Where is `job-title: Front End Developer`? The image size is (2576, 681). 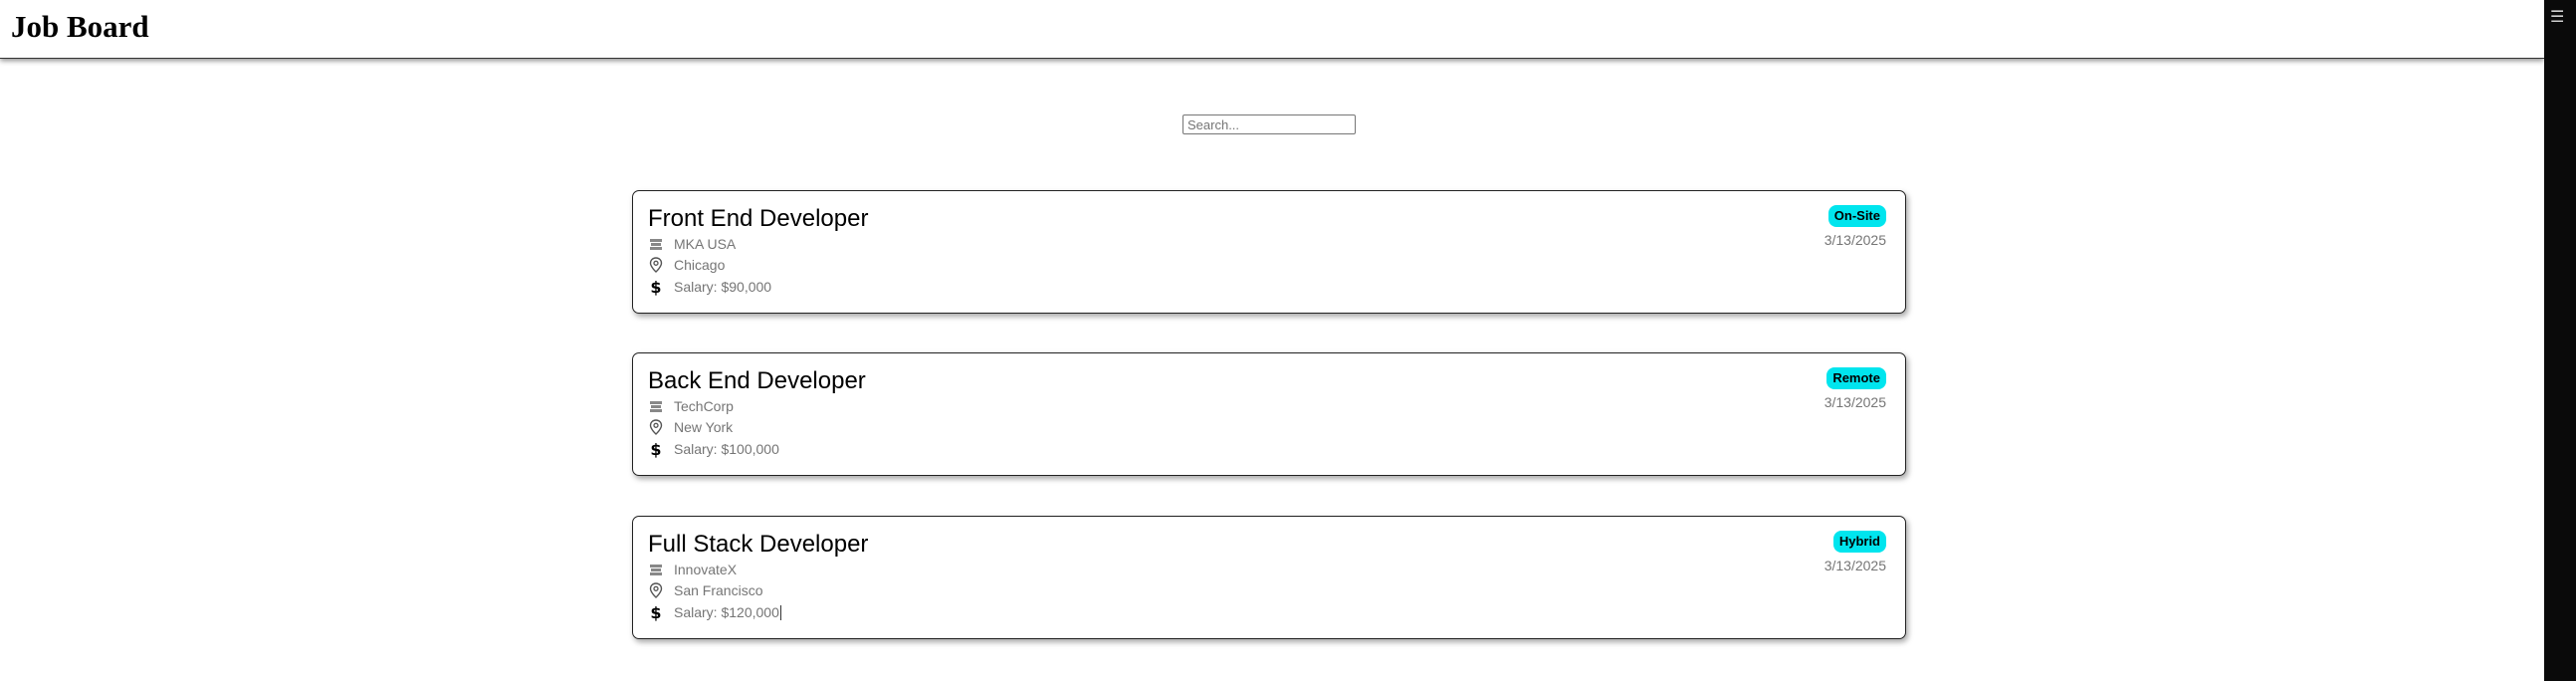 job-title: Front End Developer is located at coordinates (758, 219).